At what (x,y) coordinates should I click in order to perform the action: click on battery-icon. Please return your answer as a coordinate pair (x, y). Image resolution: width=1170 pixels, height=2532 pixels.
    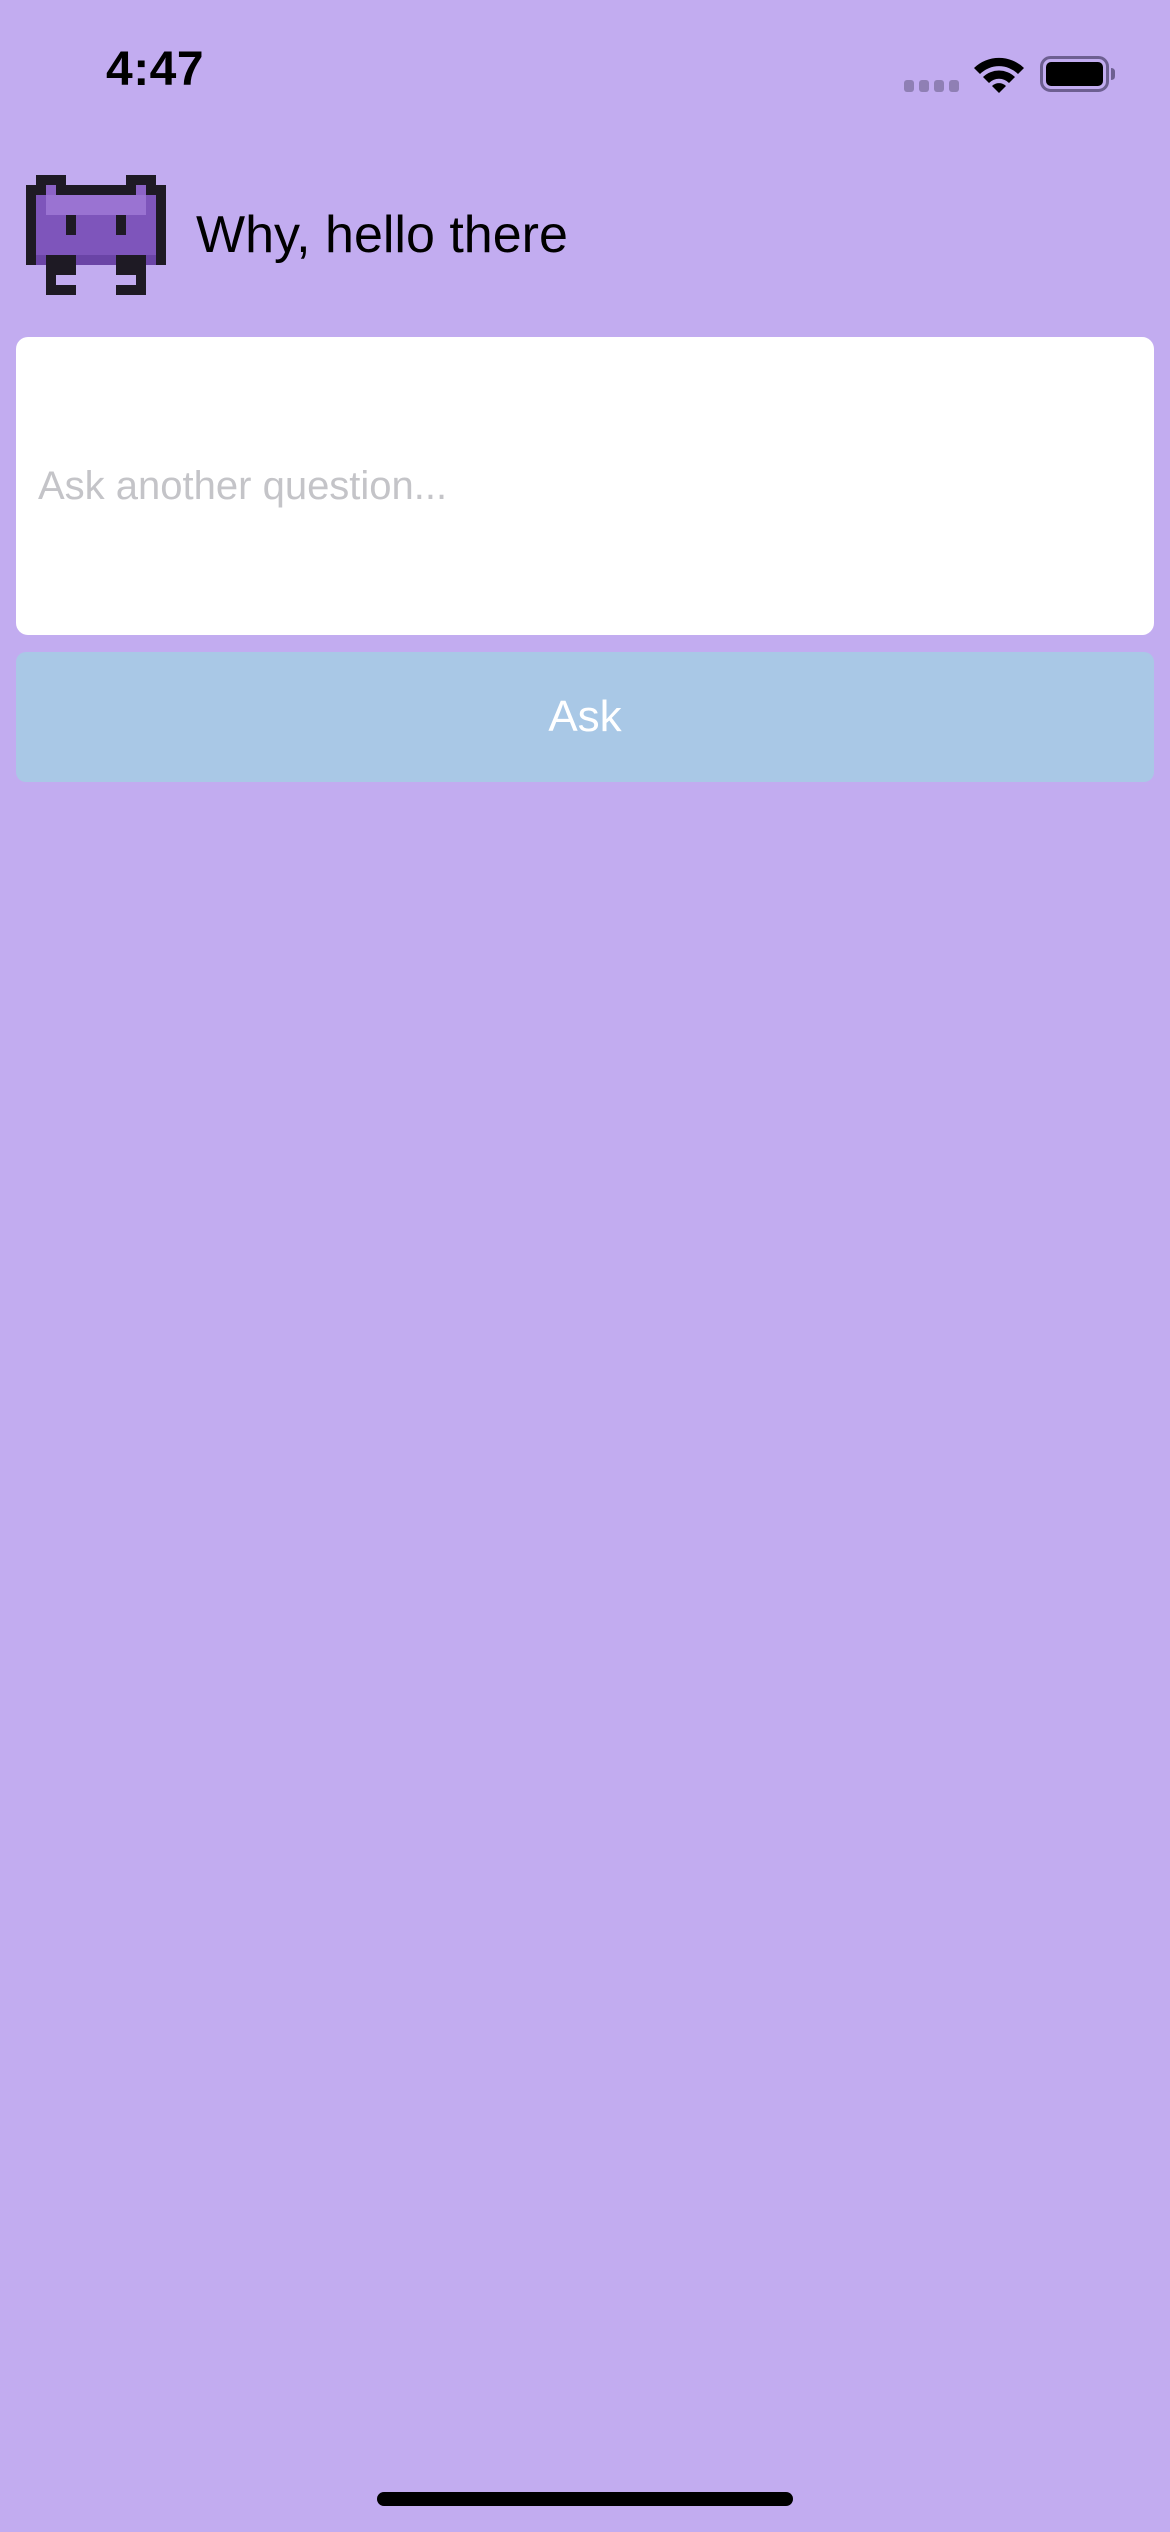
    Looking at the image, I should click on (1077, 74).